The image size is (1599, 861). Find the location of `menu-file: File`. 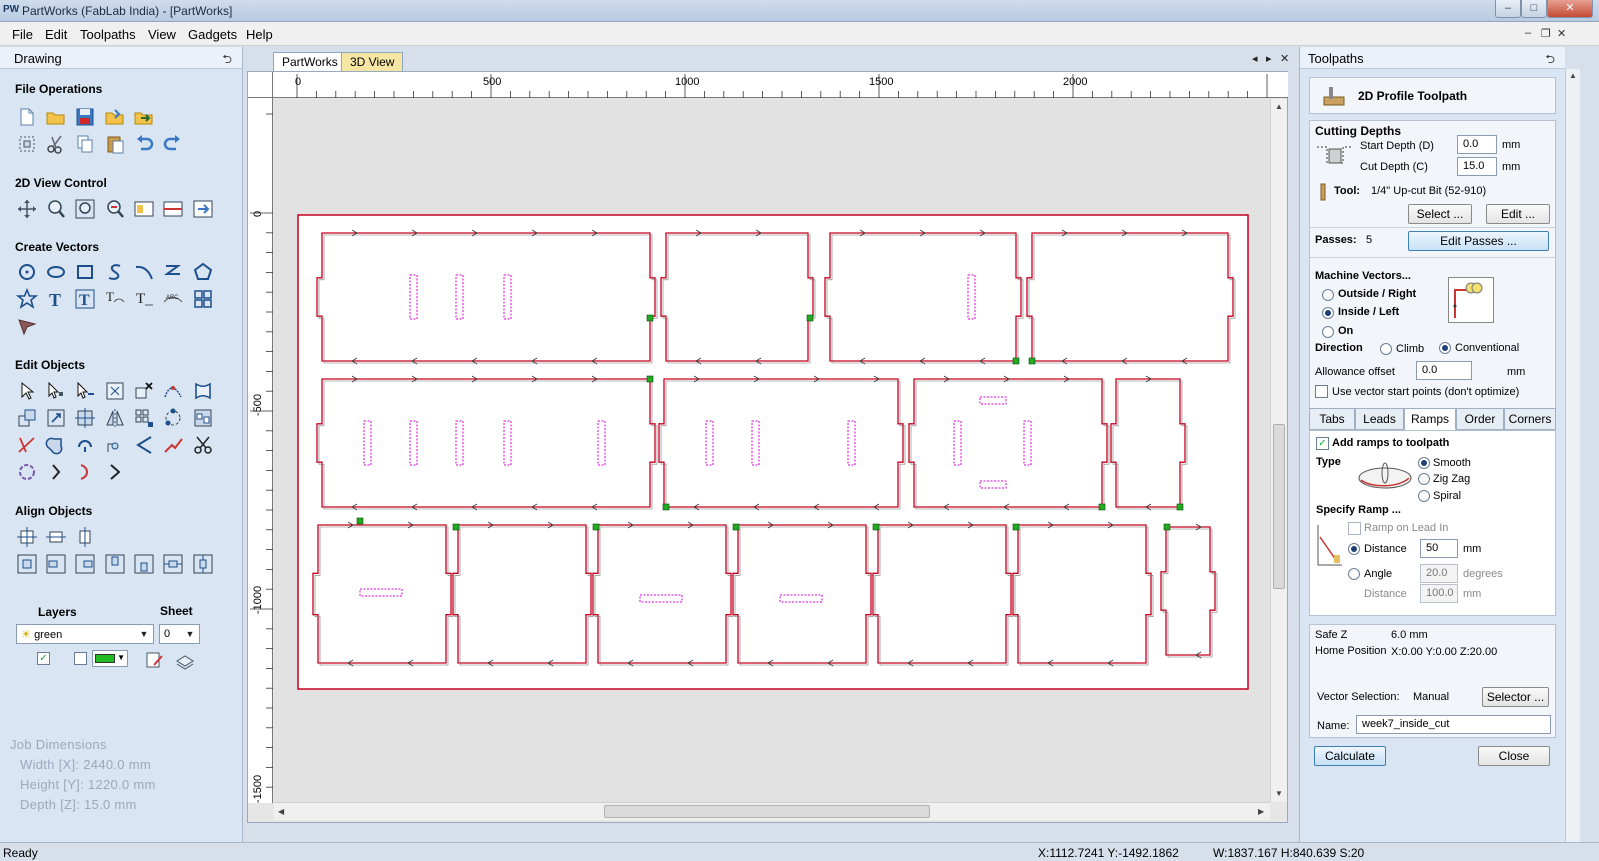

menu-file: File is located at coordinates (22, 34).